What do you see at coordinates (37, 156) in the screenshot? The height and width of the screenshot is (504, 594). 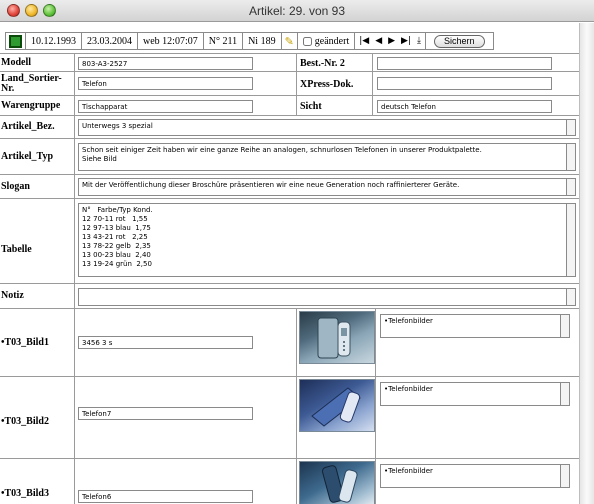 I see `typ-label: Artikel_Typ` at bounding box center [37, 156].